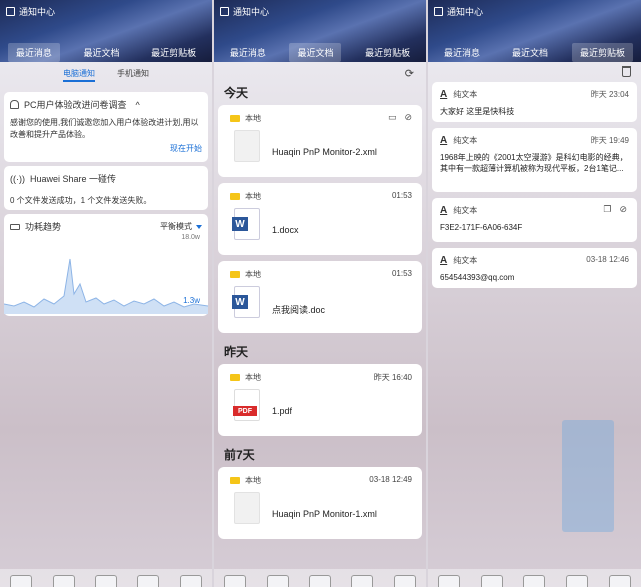 This screenshot has width=641, height=587. I want to click on clip-text: 654544393@qq.com, so click(477, 277).